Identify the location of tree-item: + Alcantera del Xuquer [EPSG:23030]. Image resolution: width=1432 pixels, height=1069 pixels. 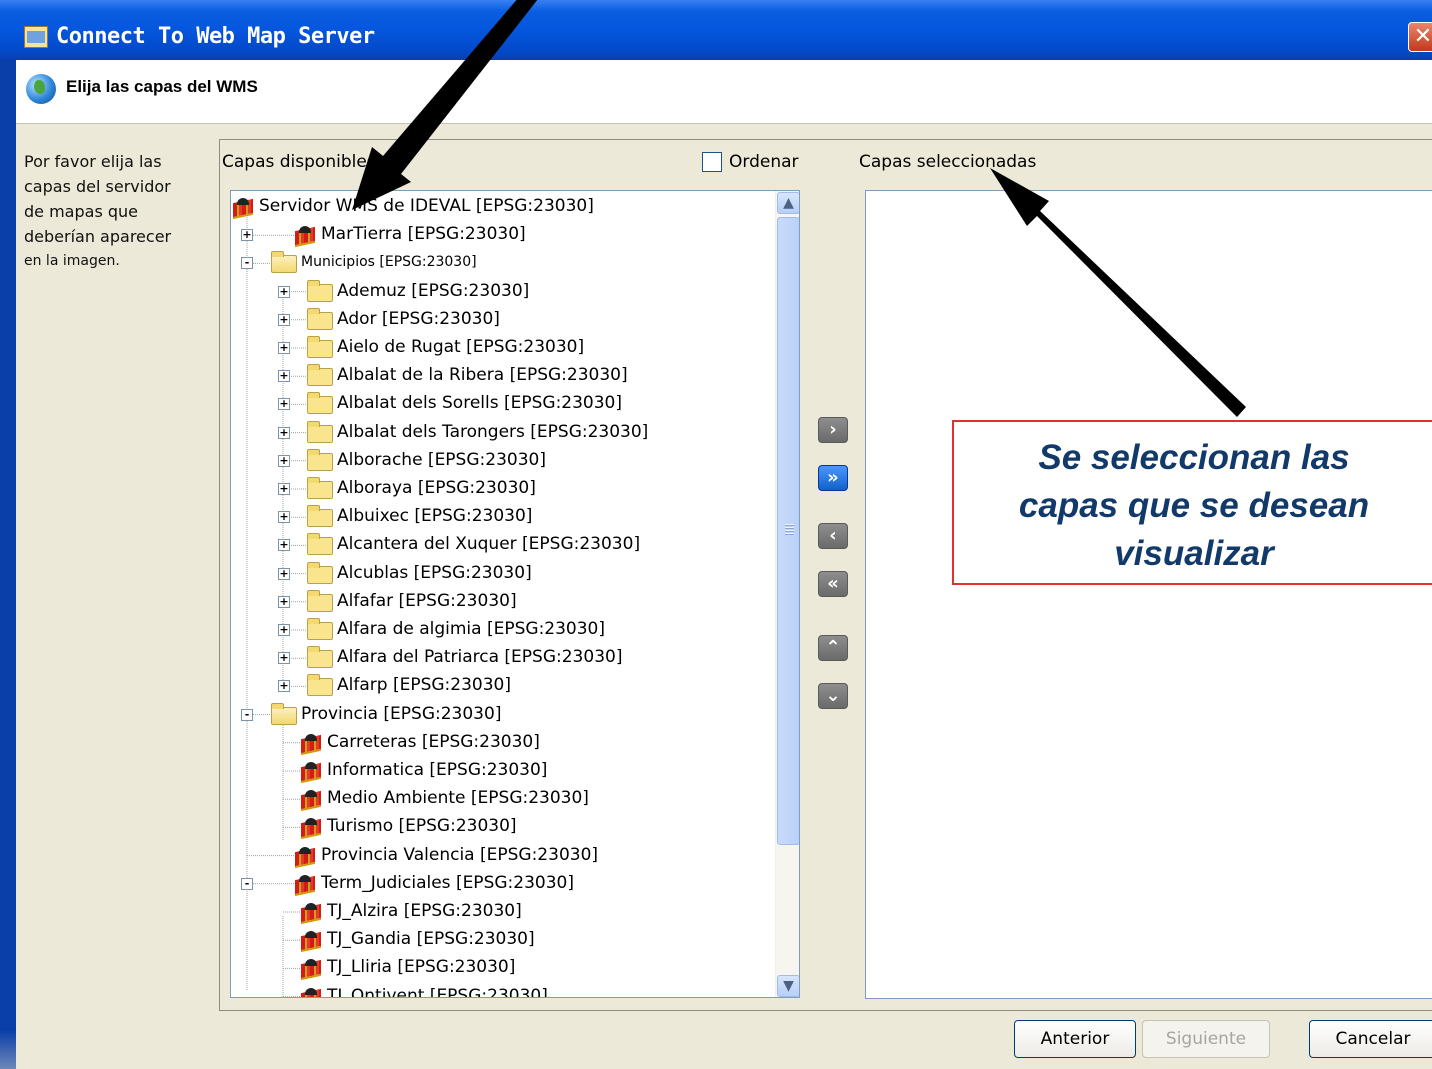
(501, 545).